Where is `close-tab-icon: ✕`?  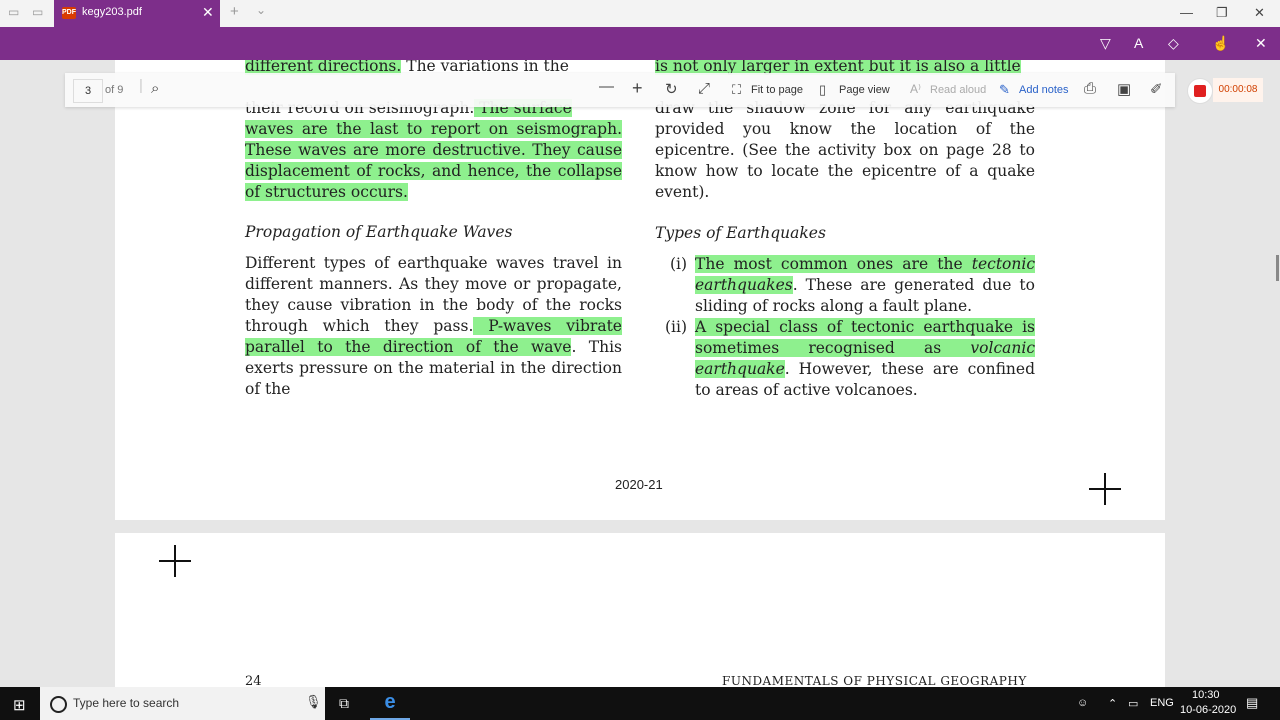
close-tab-icon: ✕ is located at coordinates (208, 12).